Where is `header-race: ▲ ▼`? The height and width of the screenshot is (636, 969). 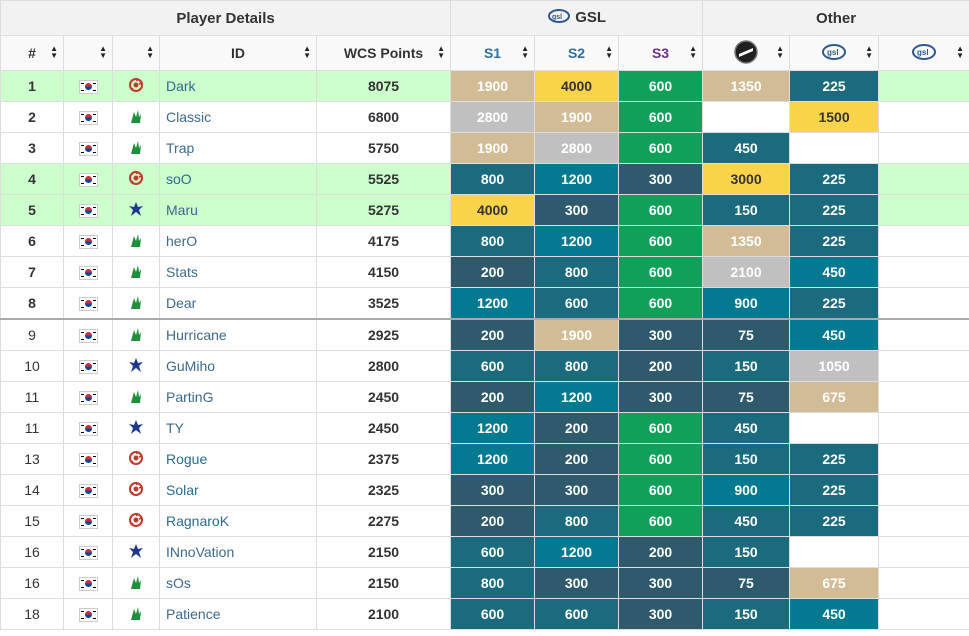 header-race: ▲ ▼ is located at coordinates (136, 53).